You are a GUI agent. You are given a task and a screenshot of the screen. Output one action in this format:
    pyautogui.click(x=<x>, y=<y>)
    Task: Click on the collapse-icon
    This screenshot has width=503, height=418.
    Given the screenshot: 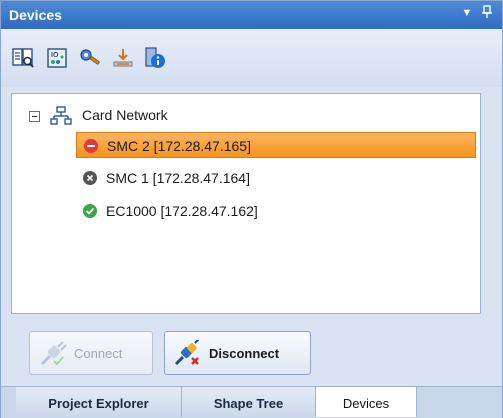 What is the action you would take?
    pyautogui.click(x=34, y=116)
    